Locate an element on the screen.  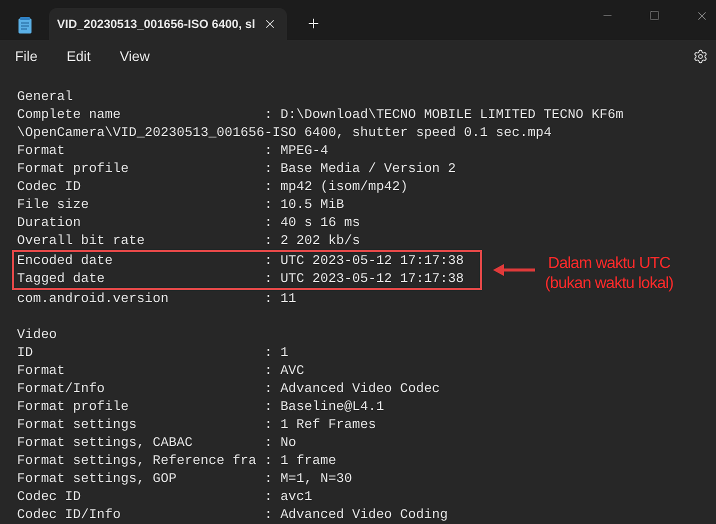
tab-title: VID_20230513_001656-ISO 6400, sl is located at coordinates (156, 25).